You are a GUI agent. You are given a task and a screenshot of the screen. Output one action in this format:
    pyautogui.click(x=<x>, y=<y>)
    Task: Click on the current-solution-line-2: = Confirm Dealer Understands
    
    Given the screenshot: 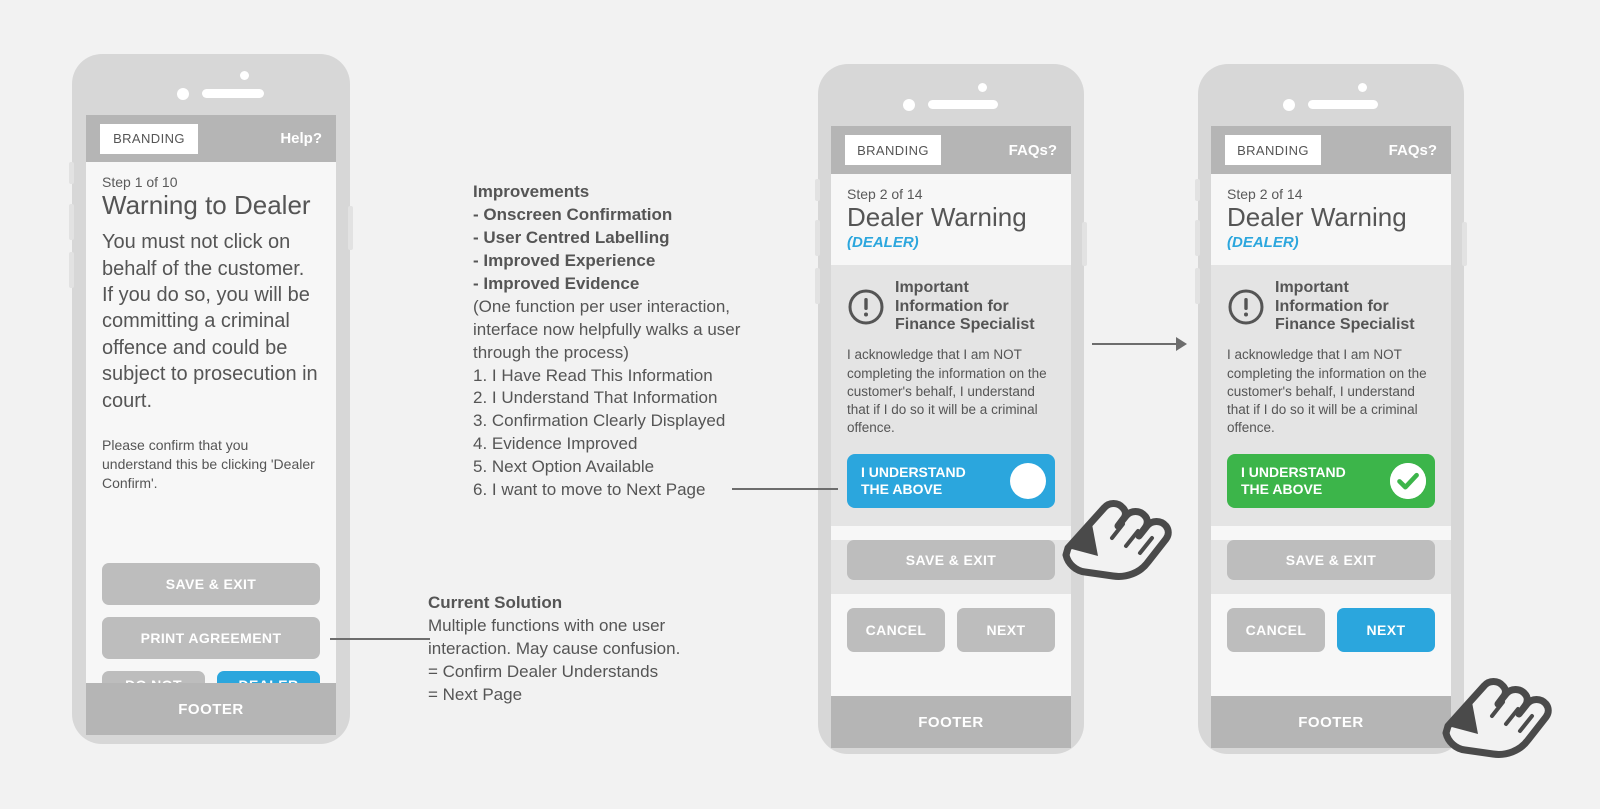 What is the action you would take?
    pyautogui.click(x=543, y=671)
    